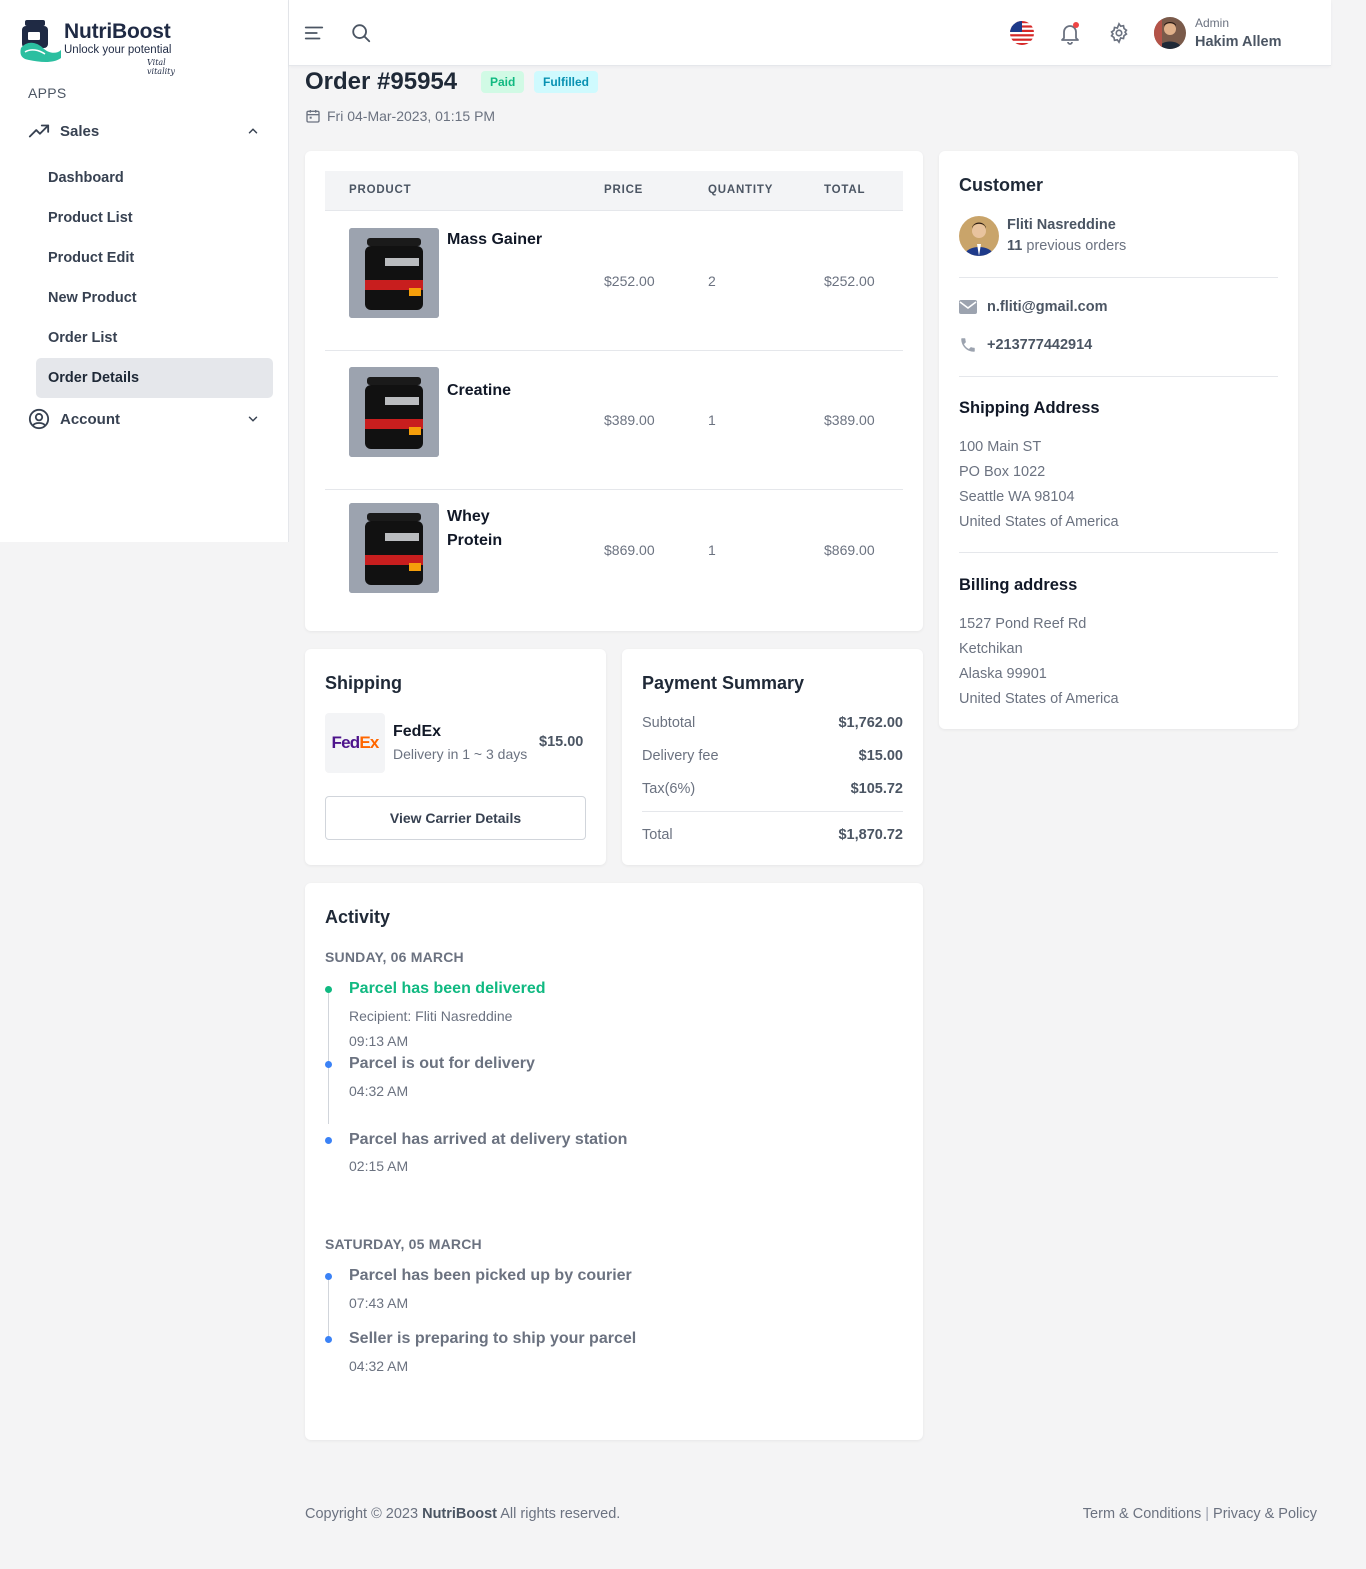  Describe the element at coordinates (154, 258) in the screenshot. I see `sidebar-item-product-edit: Product Edit` at that location.